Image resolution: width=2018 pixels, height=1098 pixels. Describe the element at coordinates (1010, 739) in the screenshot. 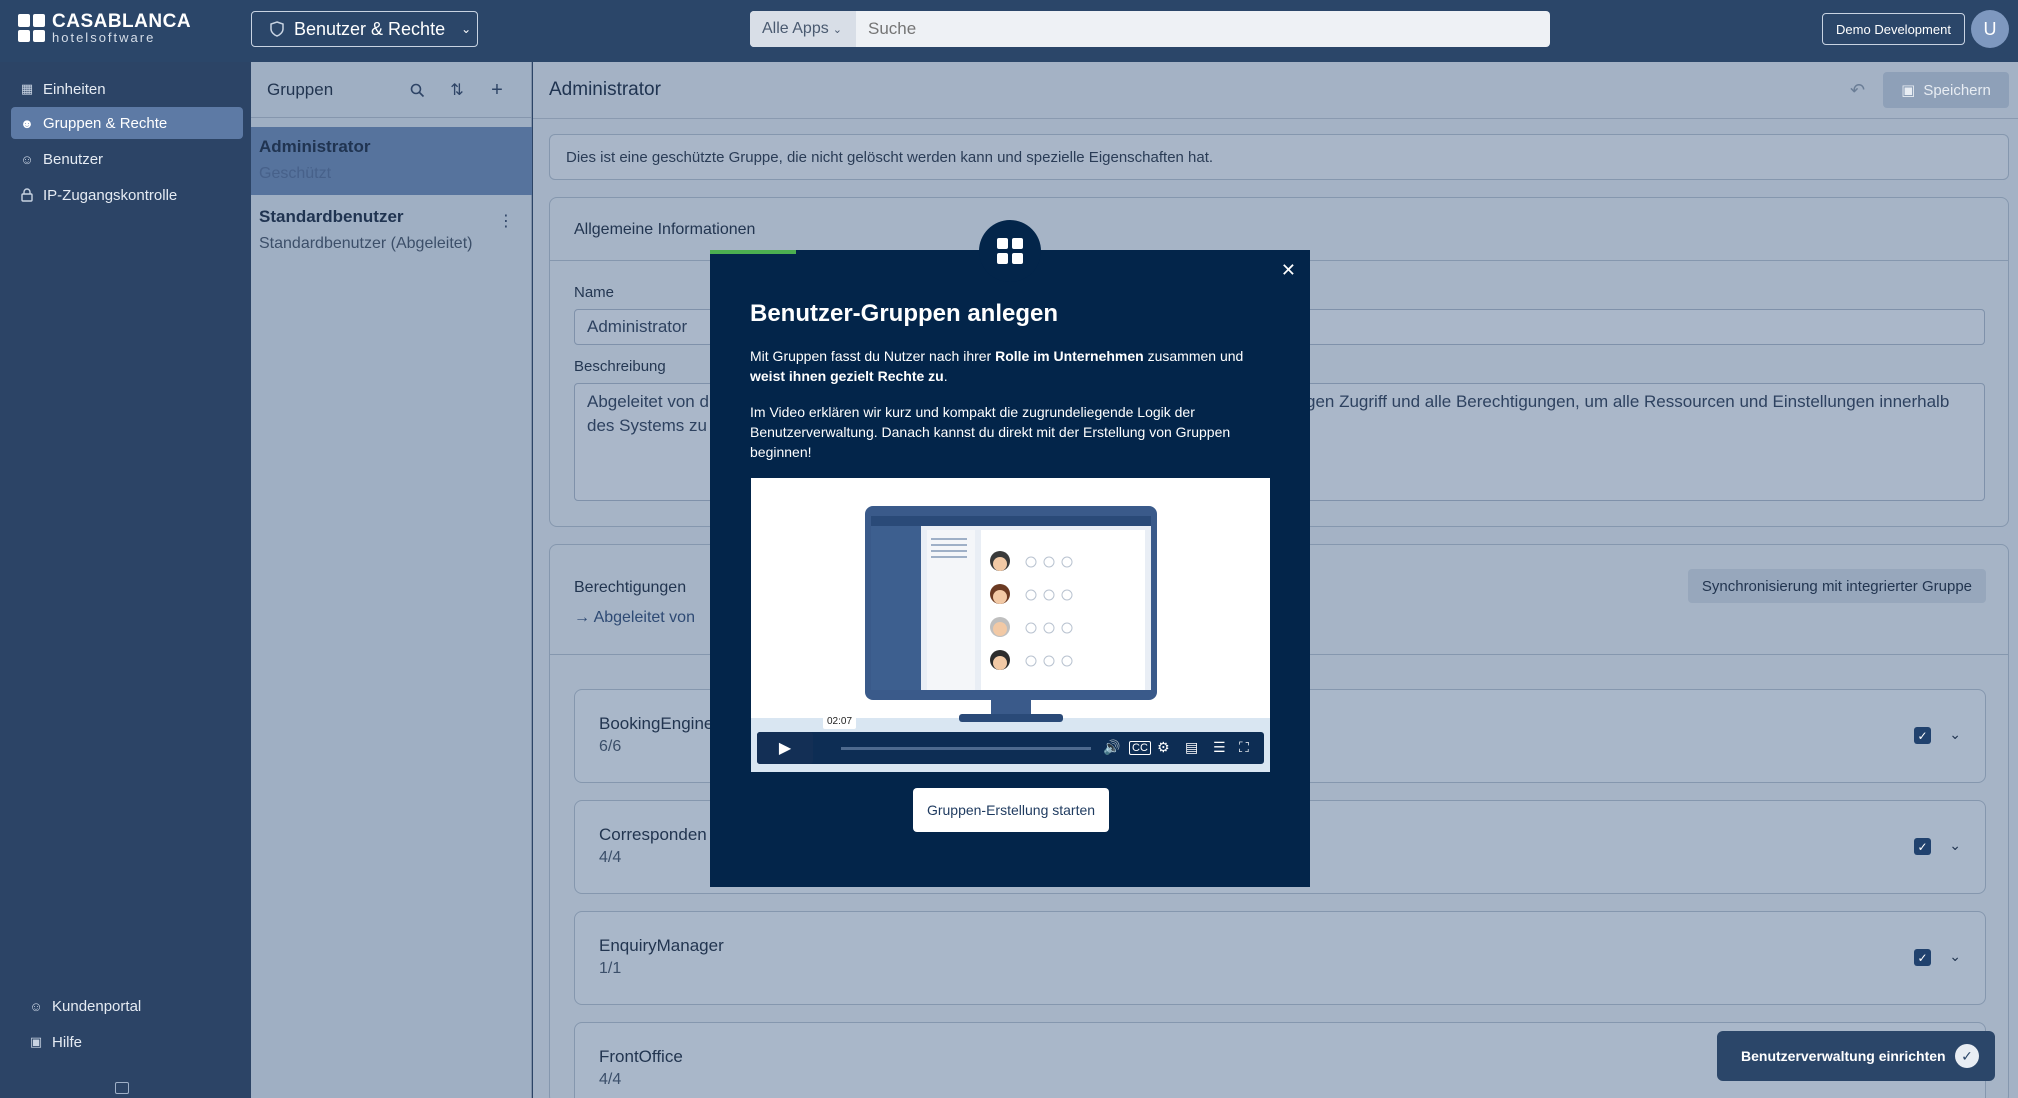

I see `video-controls: ▶ 02:07 🔊 CC ⚙ ▤ ☰ ⛶` at that location.